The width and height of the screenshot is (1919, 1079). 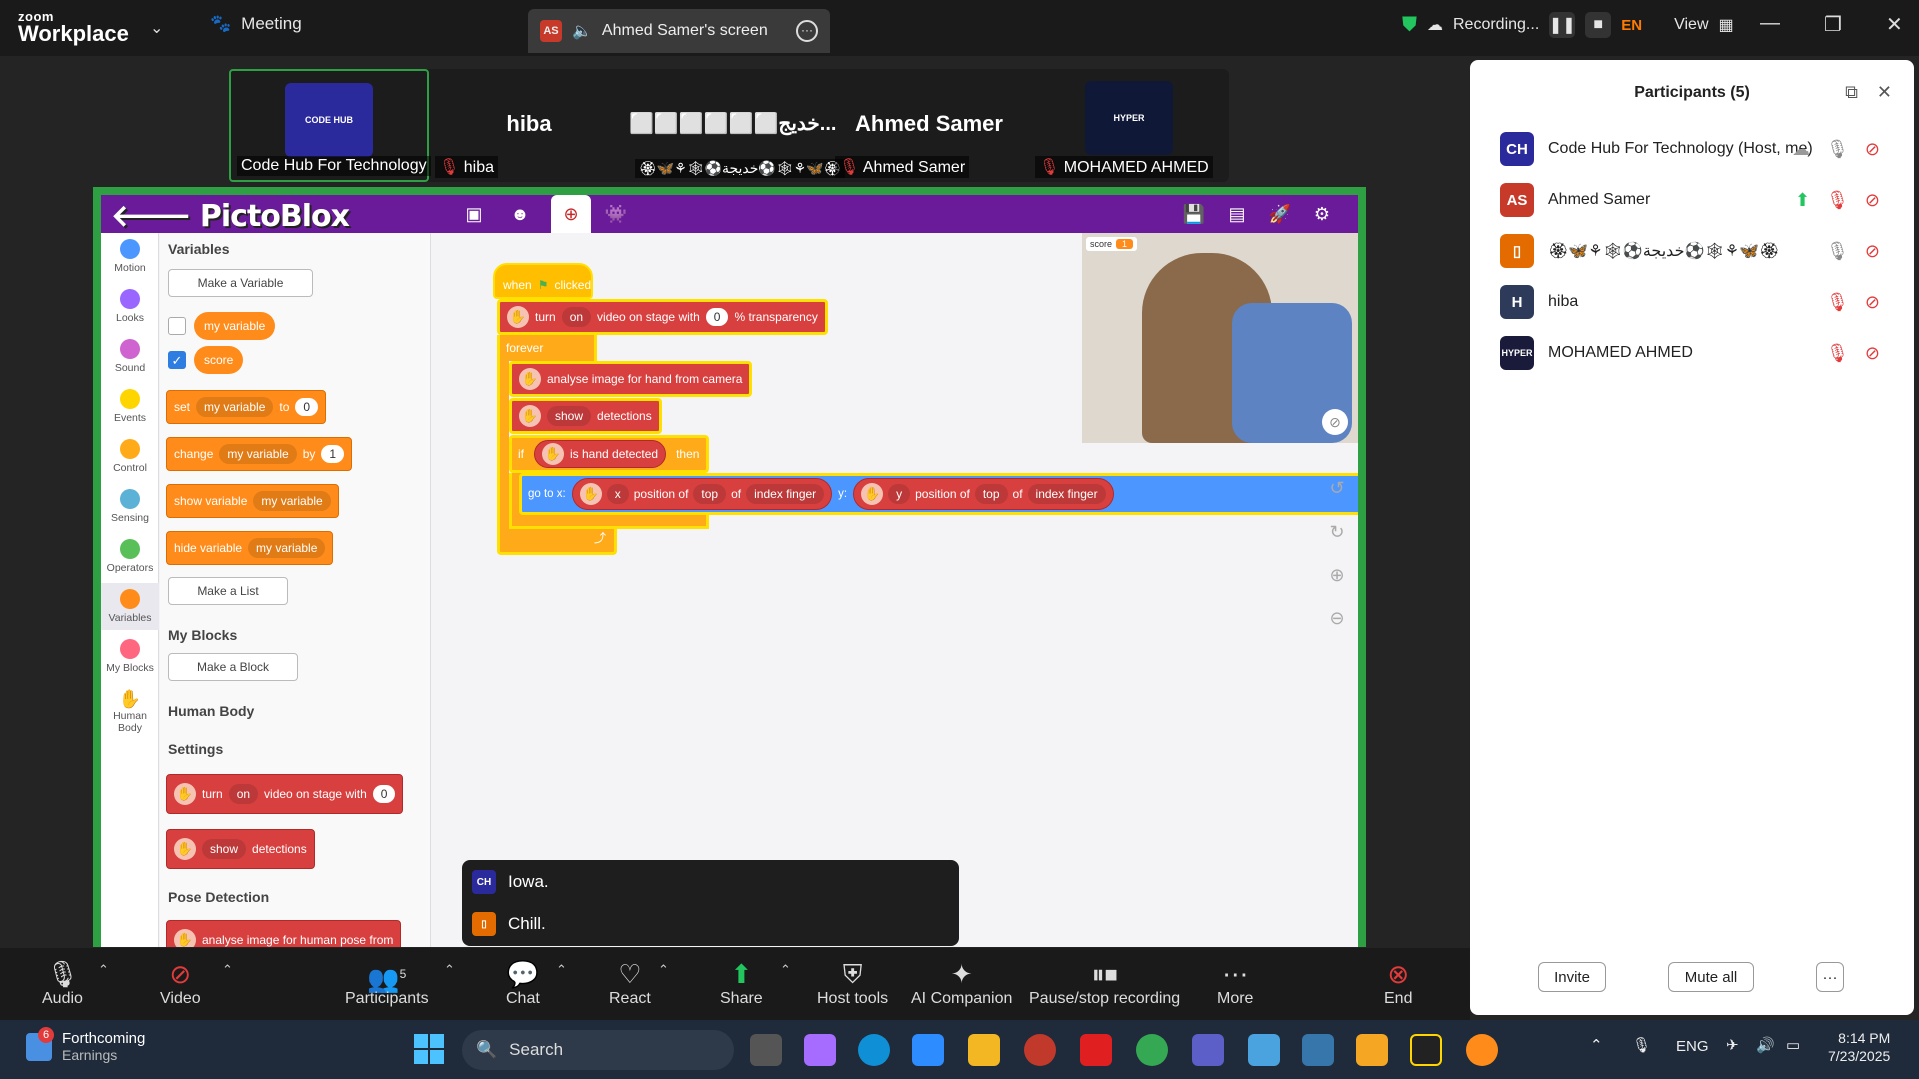 What do you see at coordinates (1040, 1050) in the screenshot?
I see `app-p-icon` at bounding box center [1040, 1050].